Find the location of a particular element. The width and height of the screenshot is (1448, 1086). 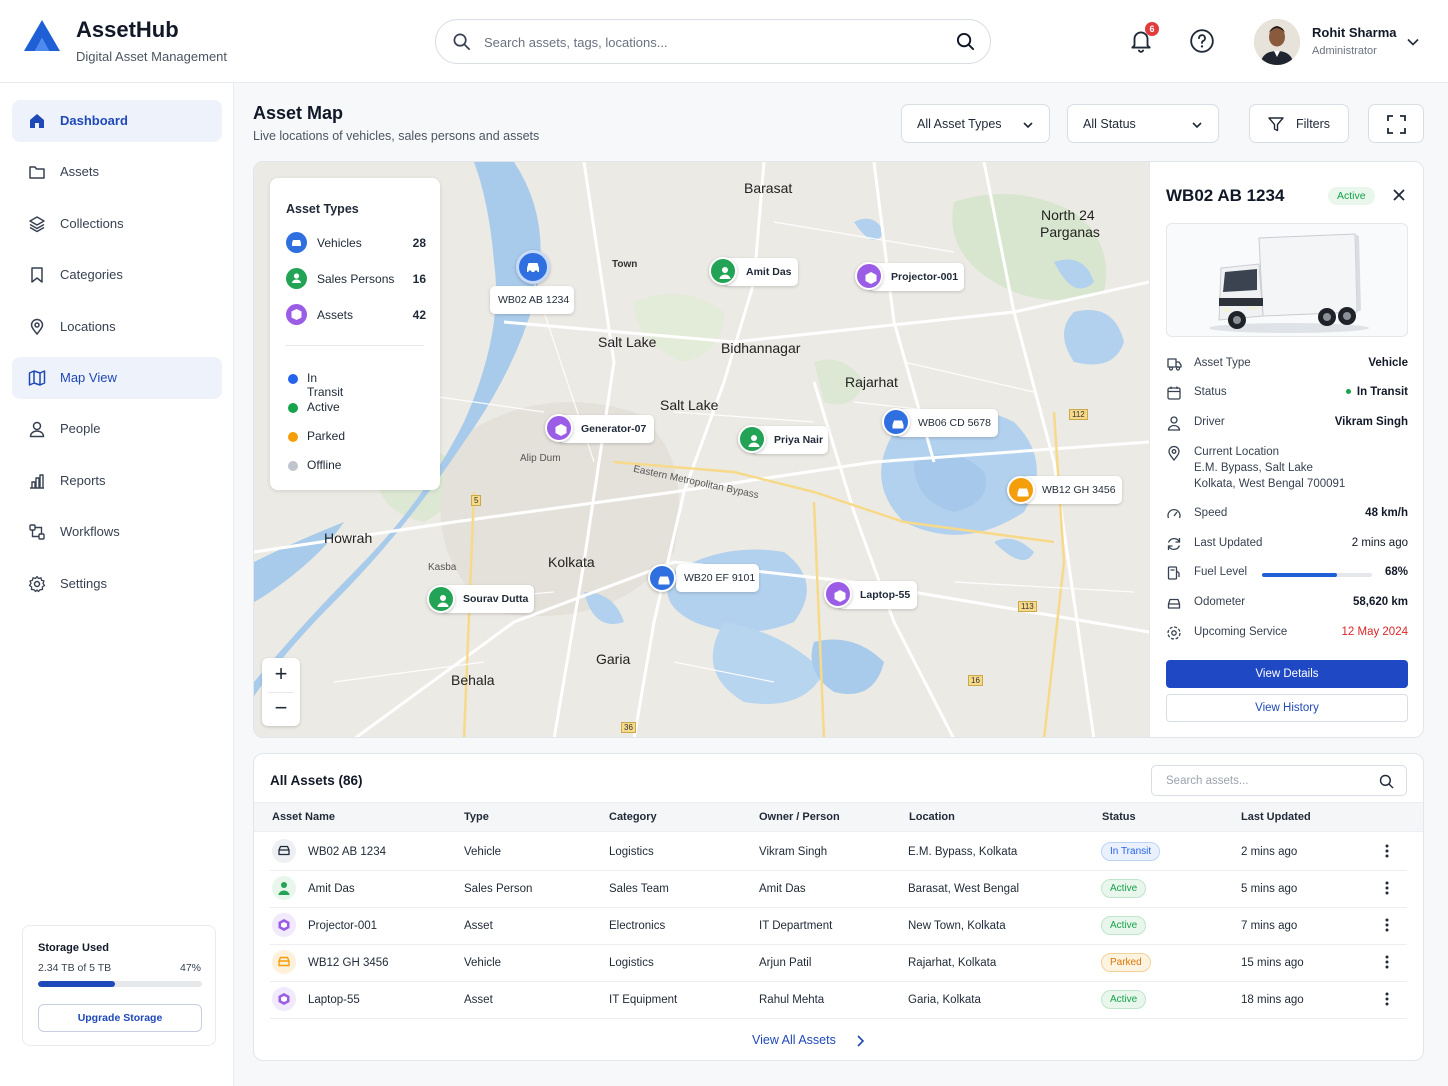

sidebar-item-dashboard: Dashboard is located at coordinates (117, 121).